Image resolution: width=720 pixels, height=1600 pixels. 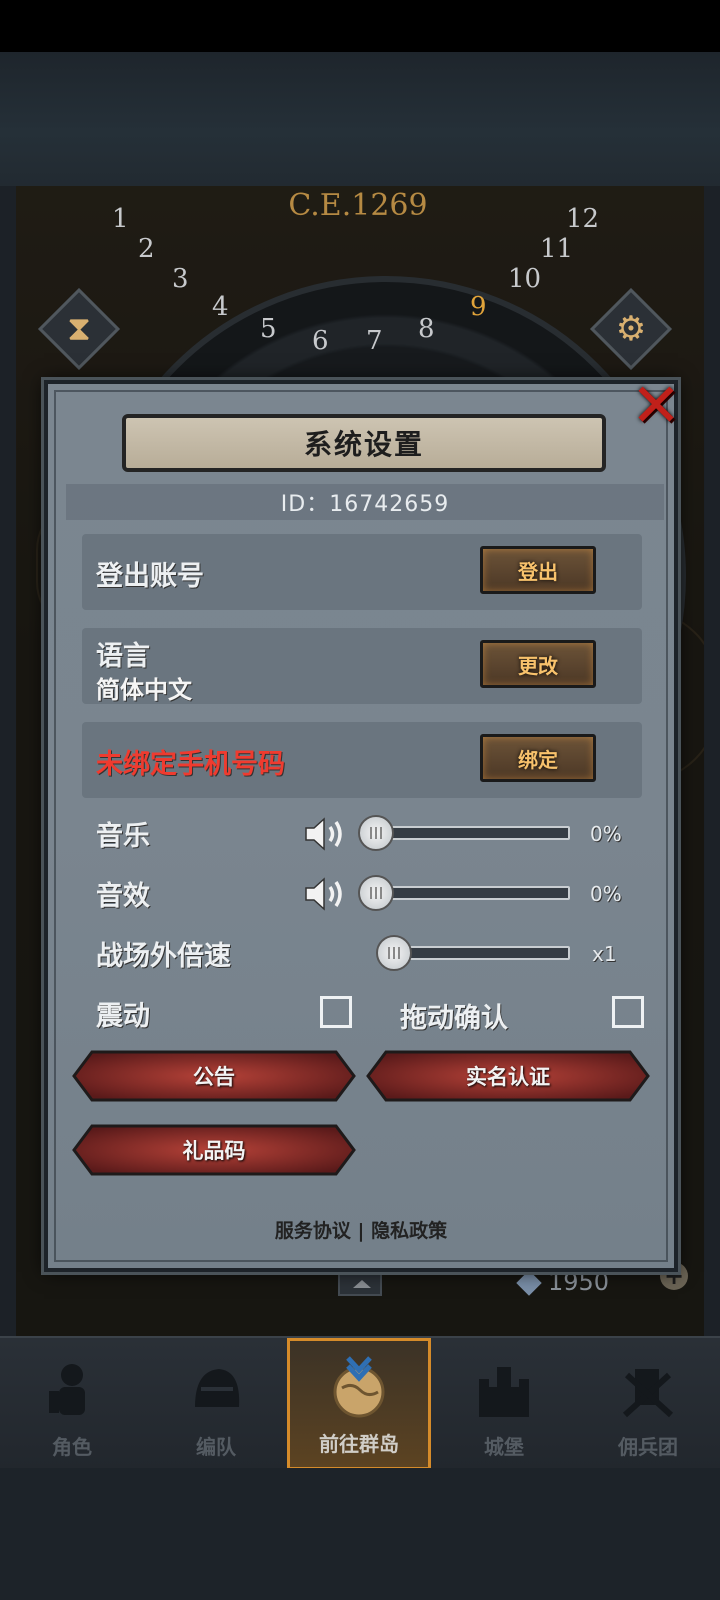 What do you see at coordinates (320, 341) in the screenshot?
I see `dial-number: 6` at bounding box center [320, 341].